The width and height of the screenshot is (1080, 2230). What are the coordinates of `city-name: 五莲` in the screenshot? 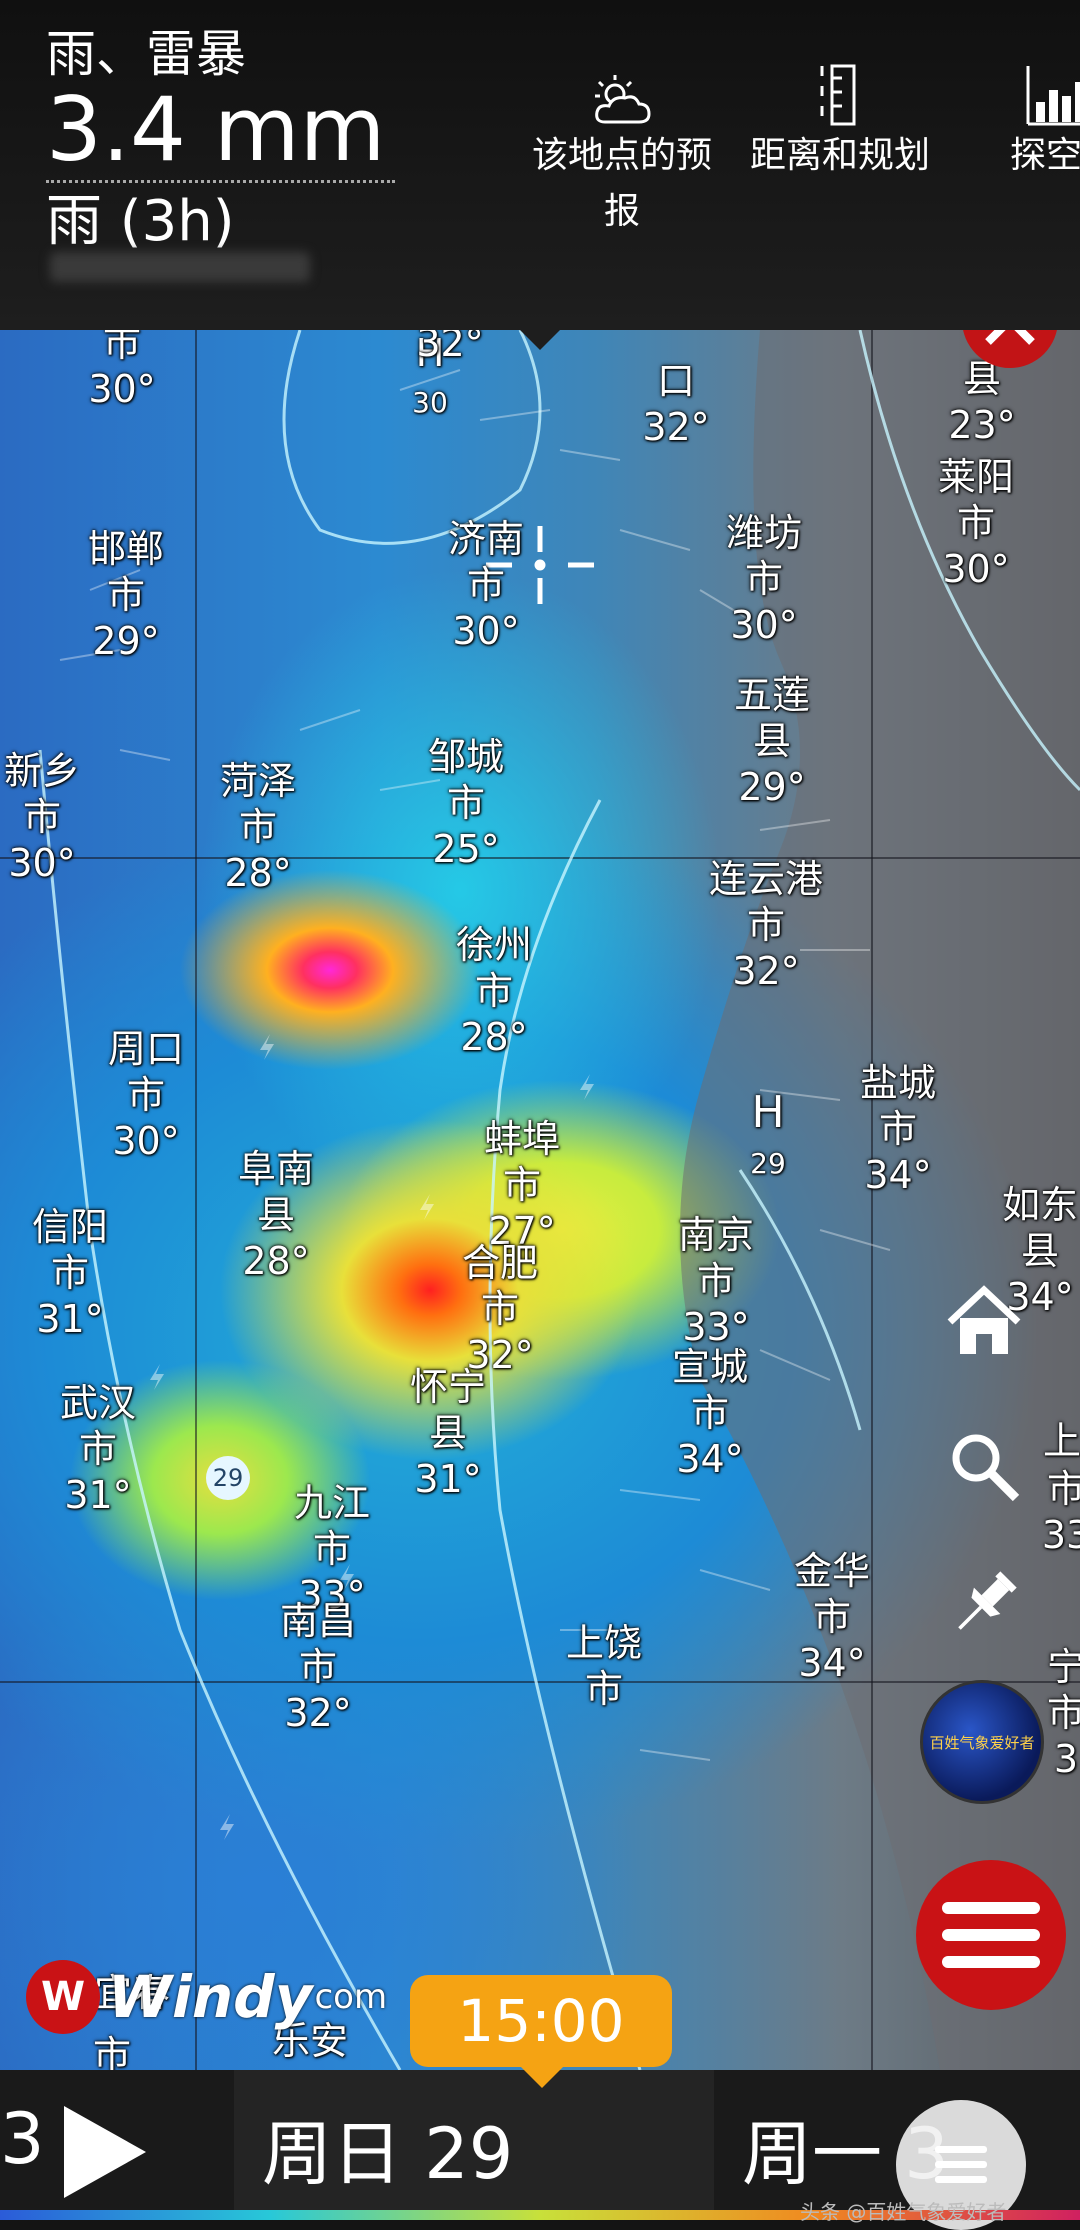 It's located at (772, 695).